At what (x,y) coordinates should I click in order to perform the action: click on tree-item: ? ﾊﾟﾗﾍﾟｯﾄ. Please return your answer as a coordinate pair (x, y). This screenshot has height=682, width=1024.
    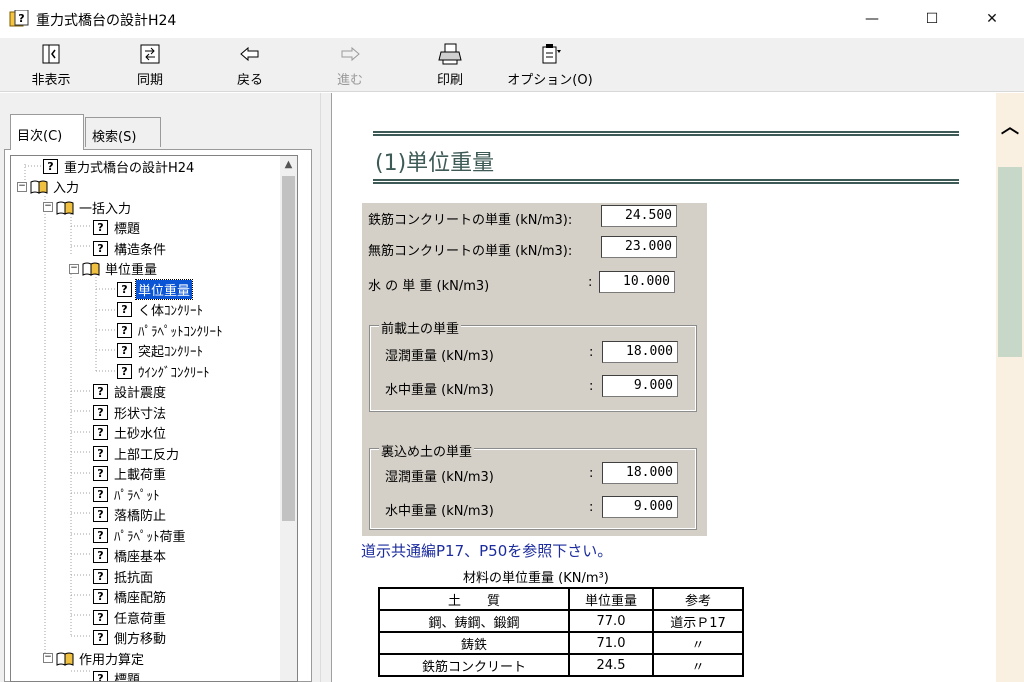
    Looking at the image, I should click on (127, 494).